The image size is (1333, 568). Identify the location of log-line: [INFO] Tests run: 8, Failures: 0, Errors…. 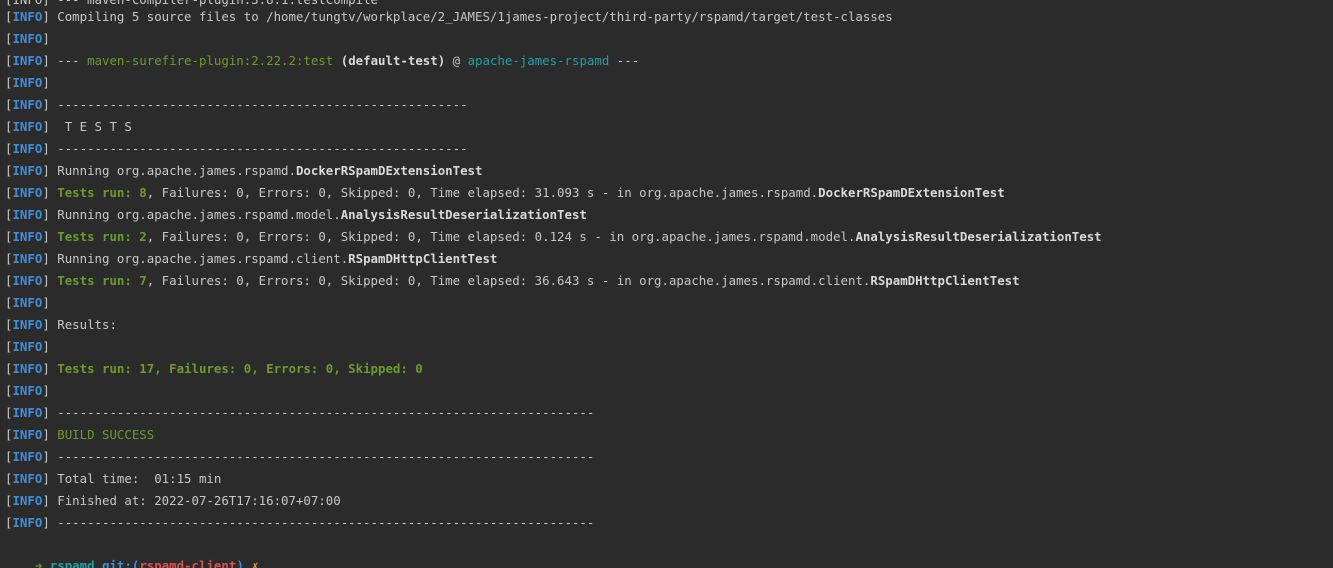
(551, 193).